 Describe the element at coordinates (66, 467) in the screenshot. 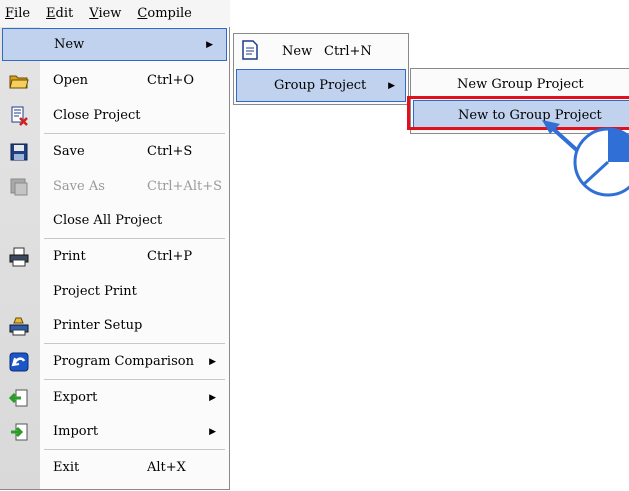

I see `menu-item-label: Exit` at that location.